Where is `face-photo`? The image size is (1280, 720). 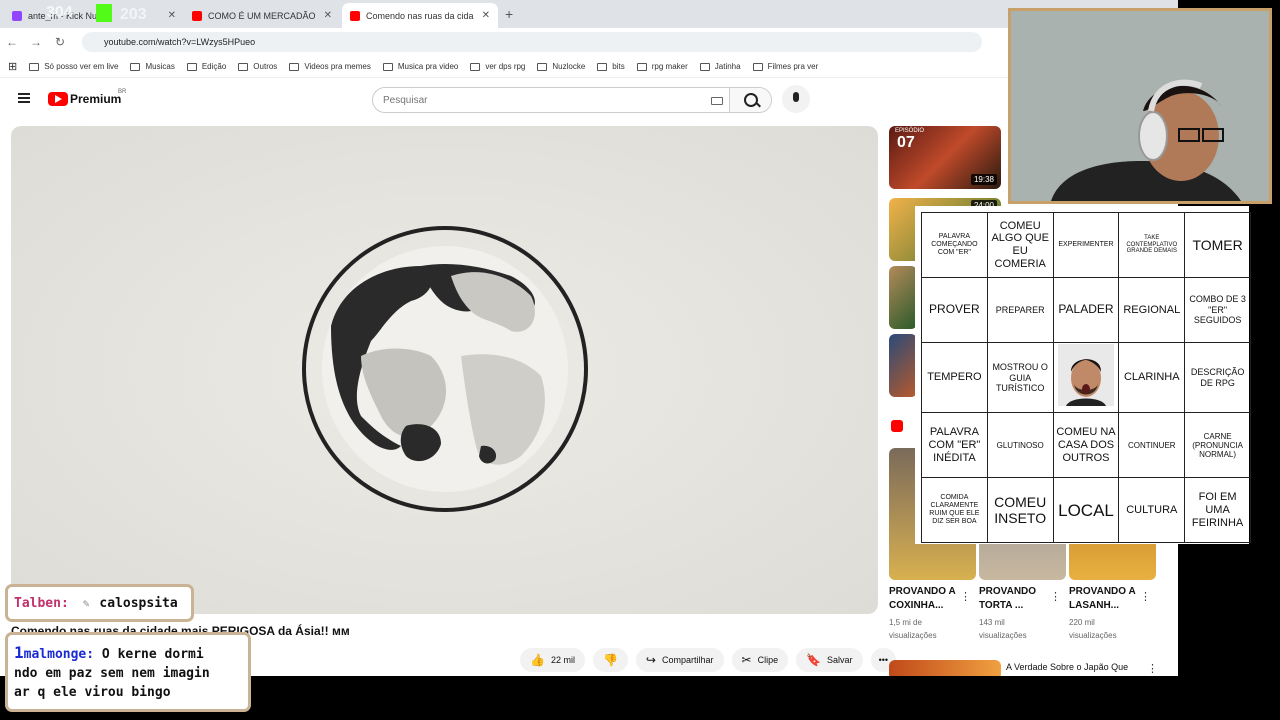 face-photo is located at coordinates (1085, 375).